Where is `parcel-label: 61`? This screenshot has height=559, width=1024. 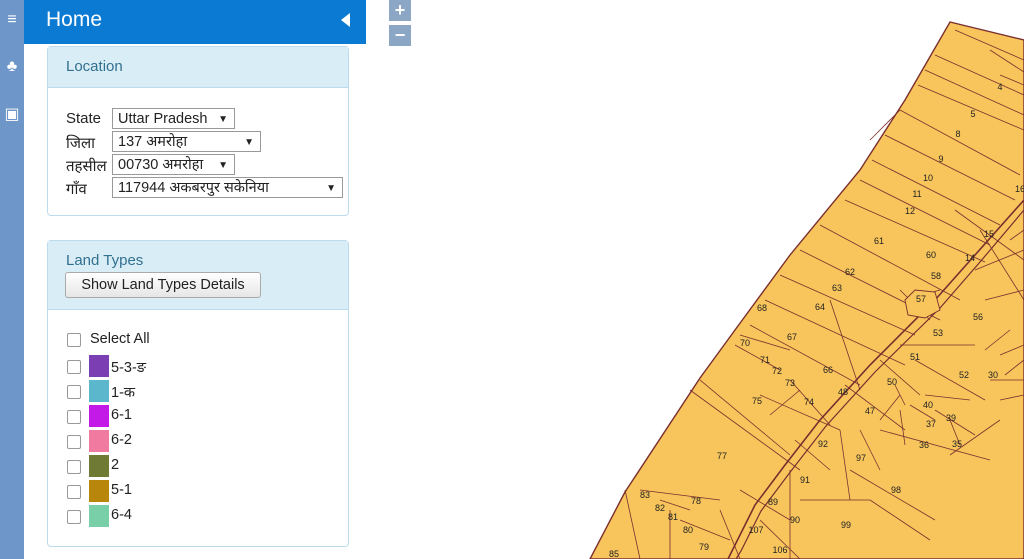
parcel-label: 61 is located at coordinates (879, 241).